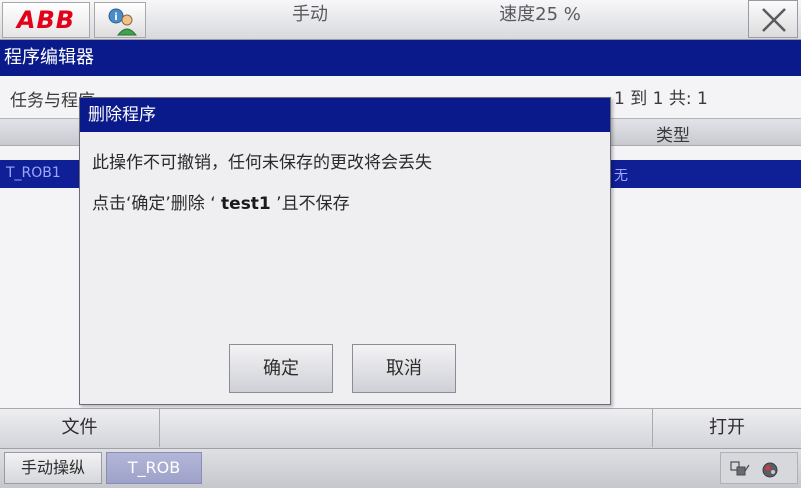 Image resolution: width=801 pixels, height=488 pixels. What do you see at coordinates (262, 163) in the screenshot?
I see `dialog-warning-text: 此操作不可撤销，任何未保存的更改将会丢失` at bounding box center [262, 163].